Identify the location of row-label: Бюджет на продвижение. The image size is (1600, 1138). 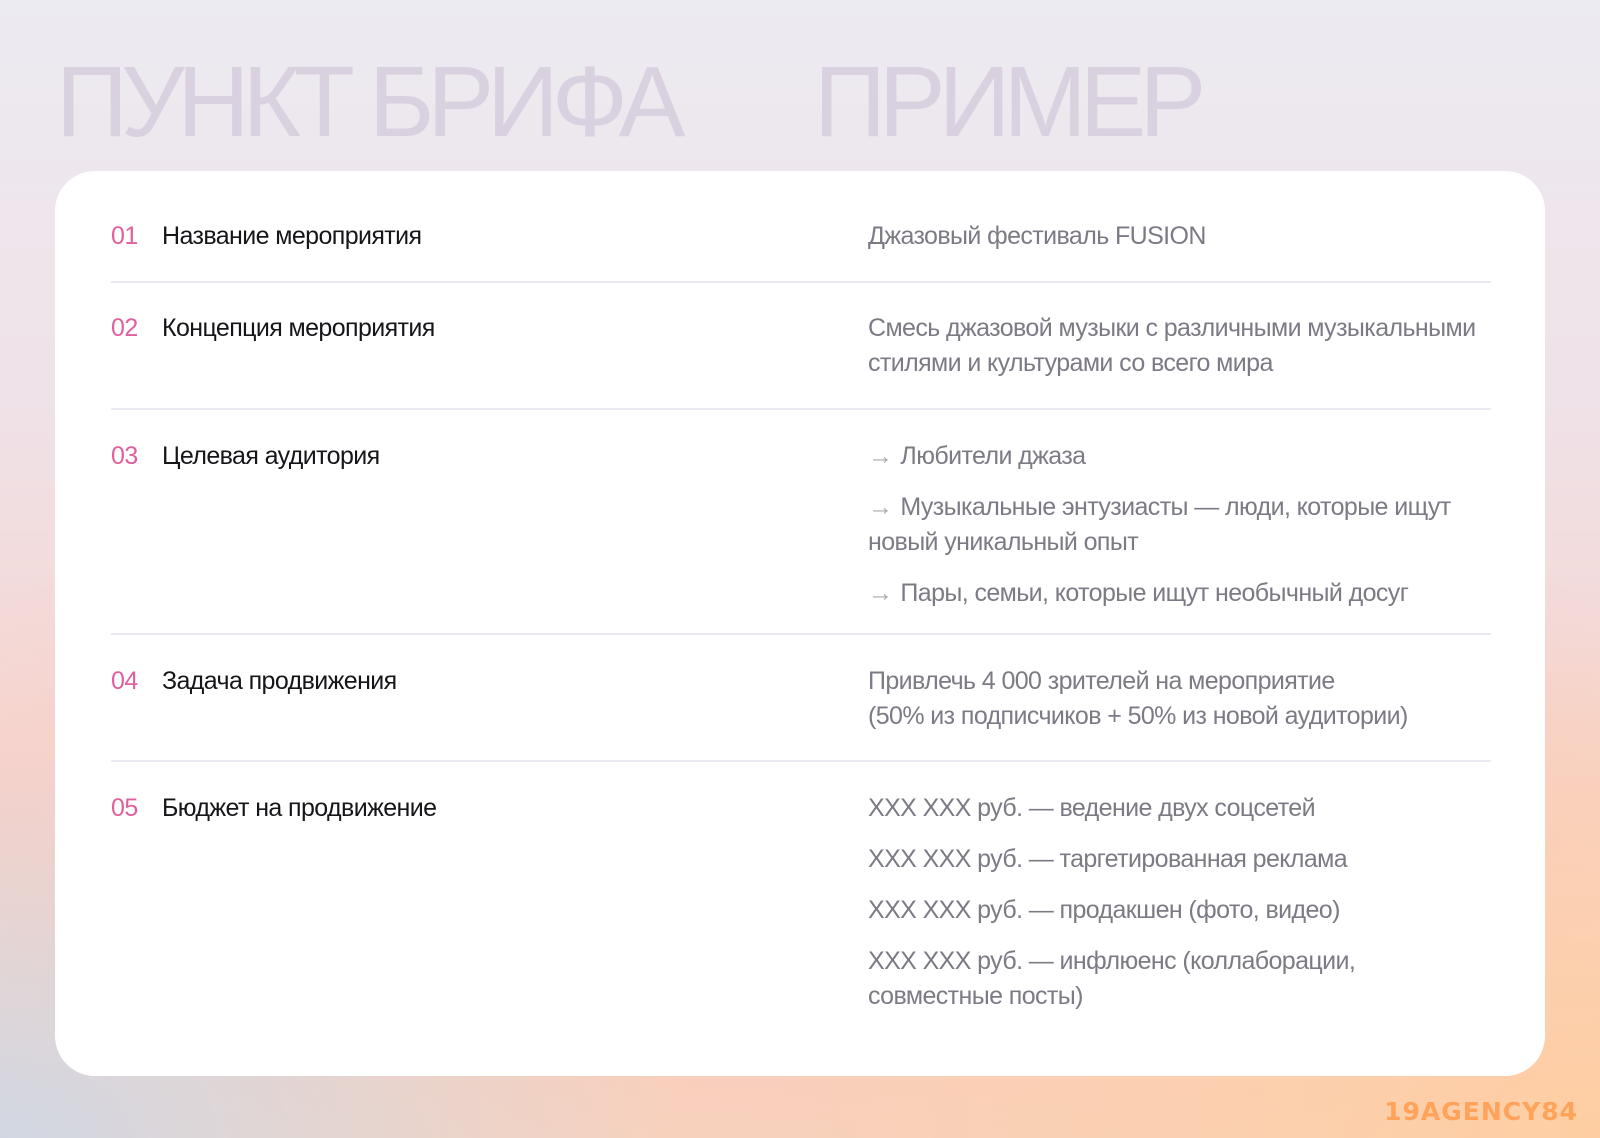
(299, 808).